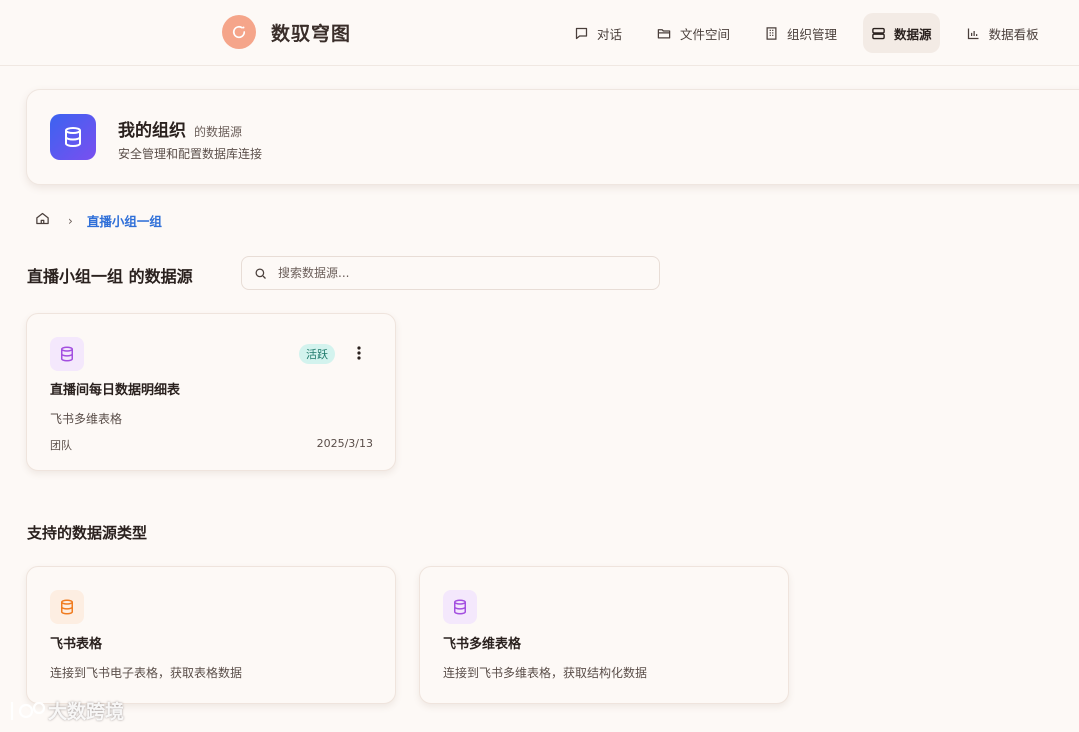  I want to click on watermark-text: 大数跨境, so click(86, 712).